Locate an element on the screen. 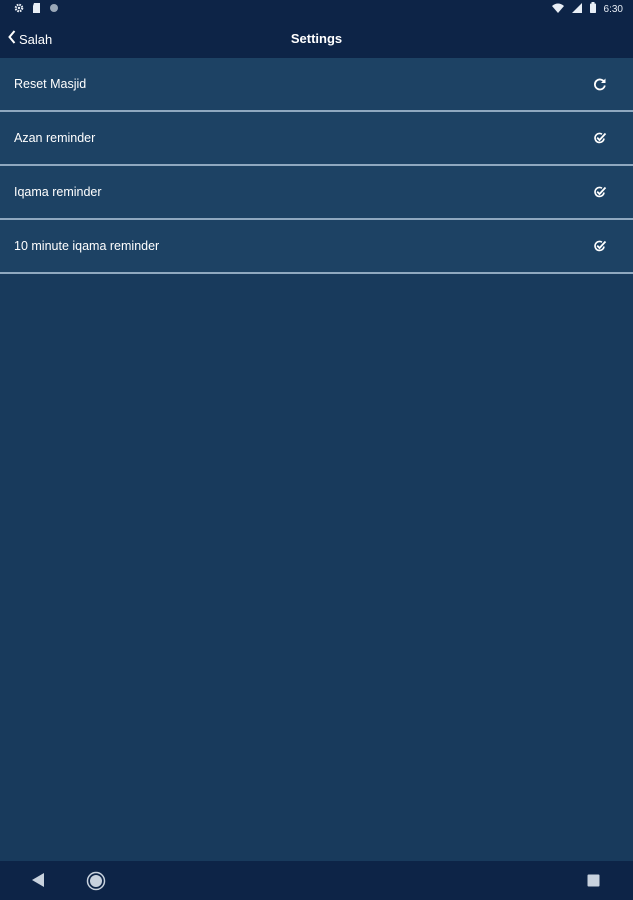  home-circle-icon is located at coordinates (96, 883).